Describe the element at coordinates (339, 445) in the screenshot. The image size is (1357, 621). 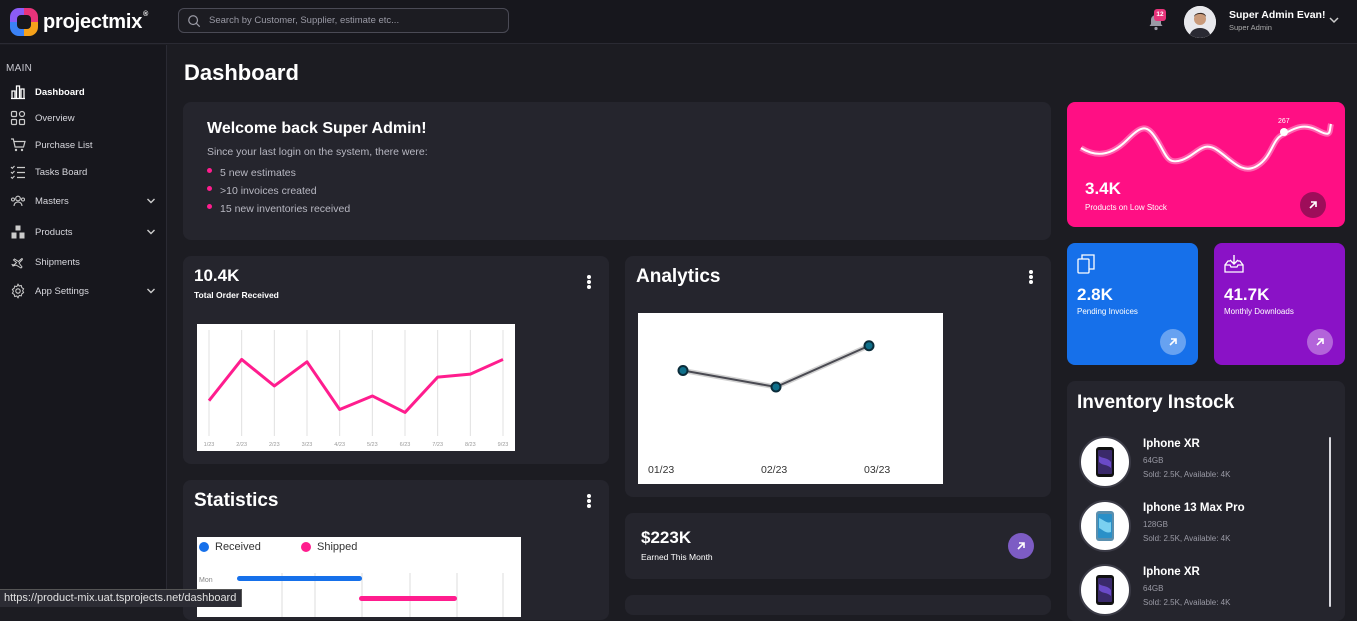
I see `x-tick-label: 4/23` at that location.